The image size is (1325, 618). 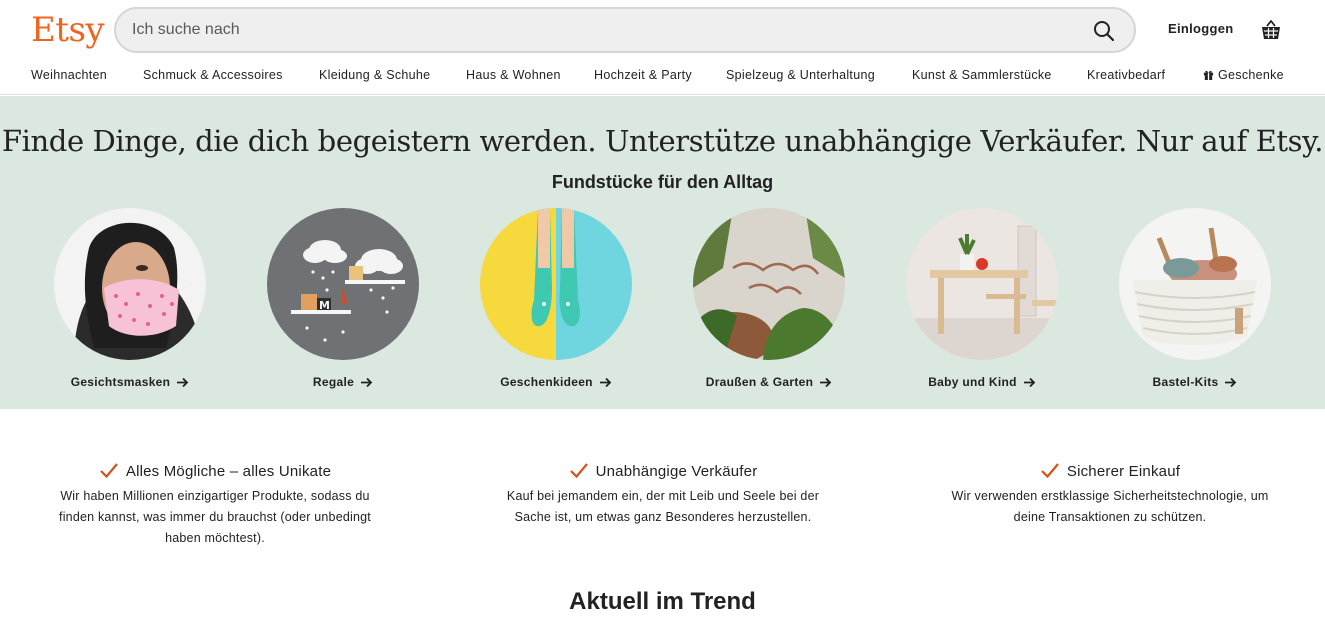 What do you see at coordinates (513, 75) in the screenshot?
I see `nav-item-haus: Haus & Wohnen` at bounding box center [513, 75].